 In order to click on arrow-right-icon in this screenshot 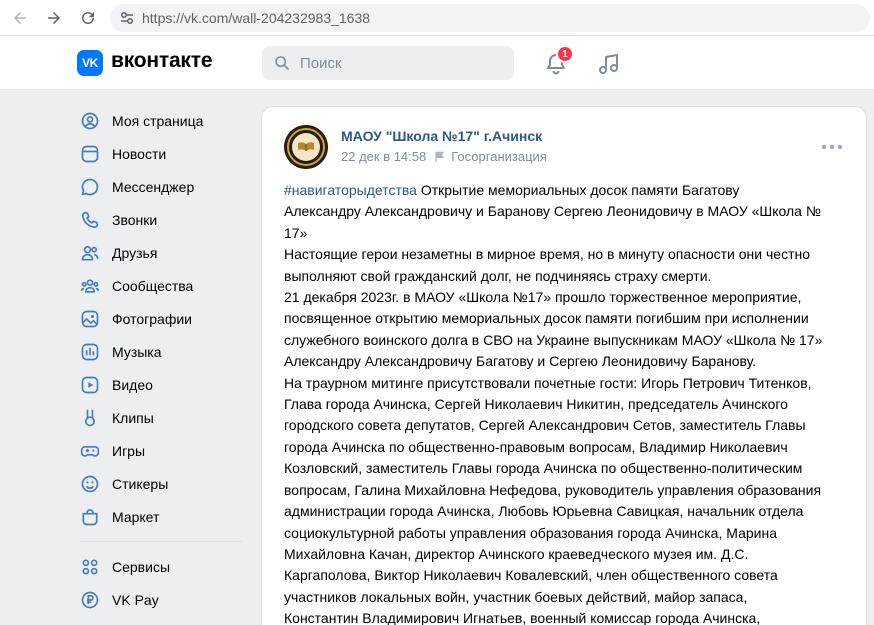, I will do `click(54, 18)`.